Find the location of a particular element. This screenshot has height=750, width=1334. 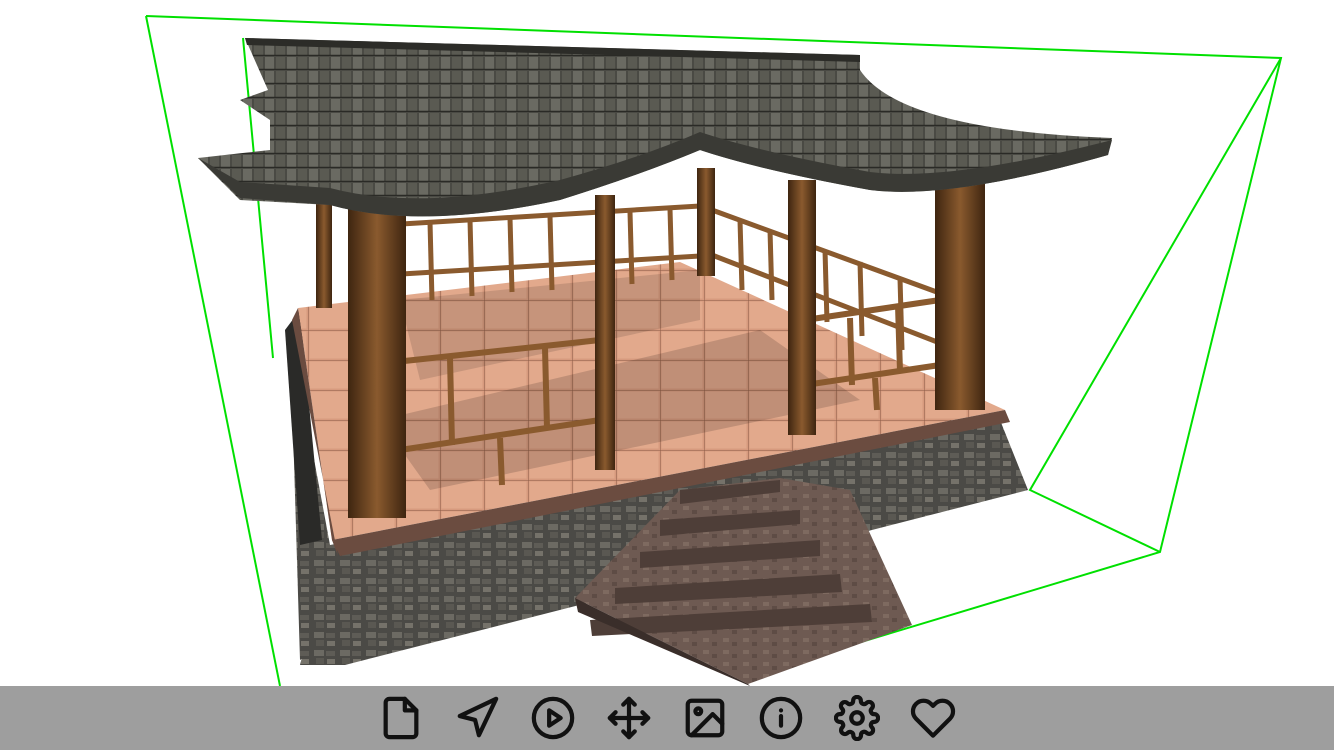

settings-button is located at coordinates (857, 718).